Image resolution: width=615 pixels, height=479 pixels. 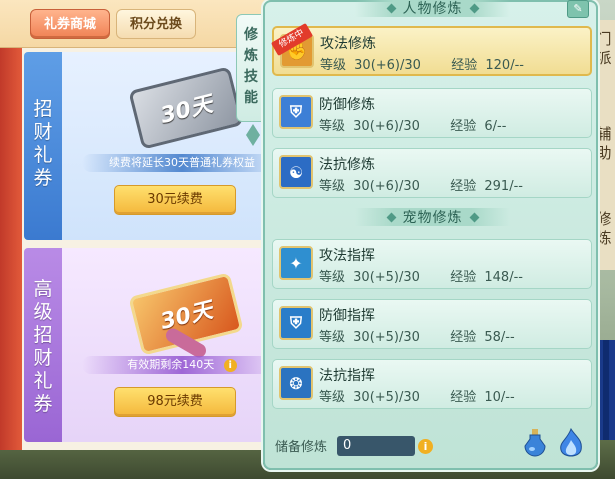 What do you see at coordinates (11, 249) in the screenshot?
I see `shop-side-border` at bounding box center [11, 249].